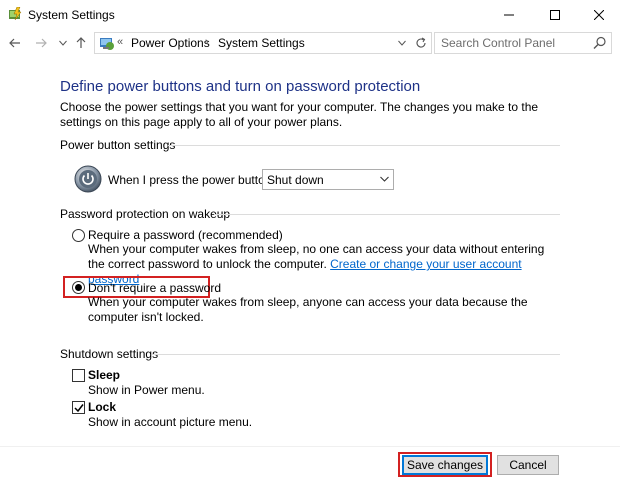  I want to click on refresh-button, so click(421, 43).